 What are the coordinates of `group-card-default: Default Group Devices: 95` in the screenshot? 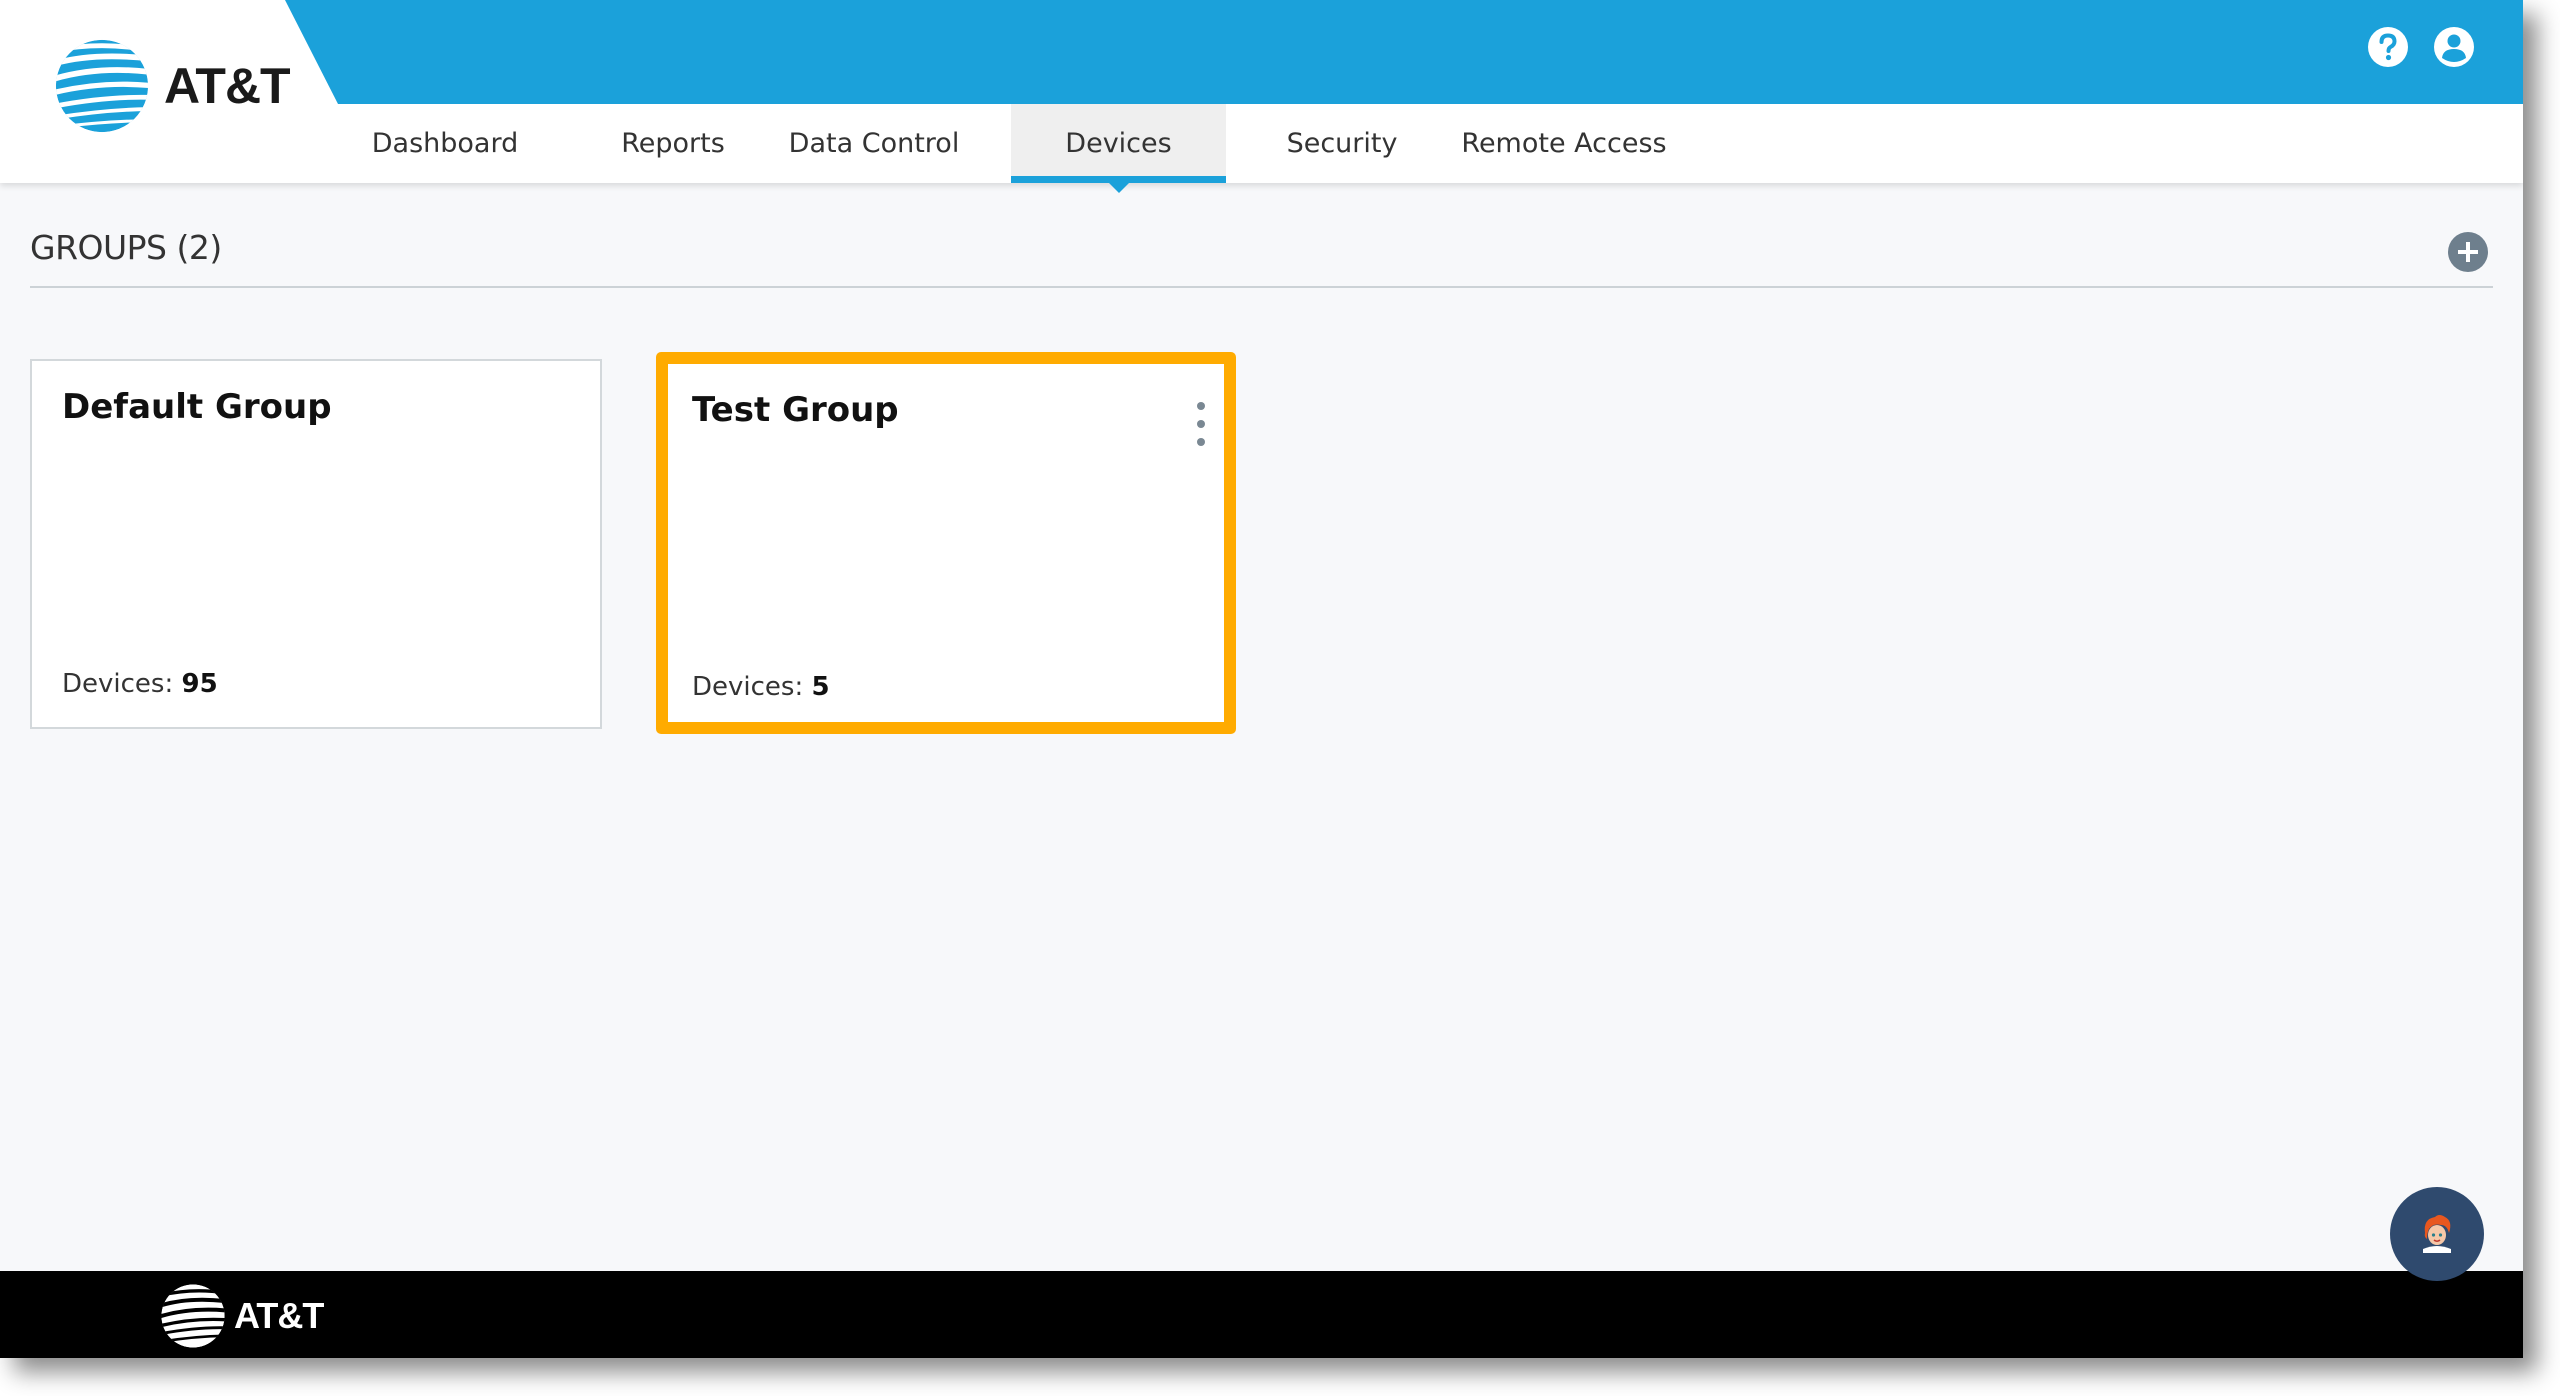 It's located at (316, 544).